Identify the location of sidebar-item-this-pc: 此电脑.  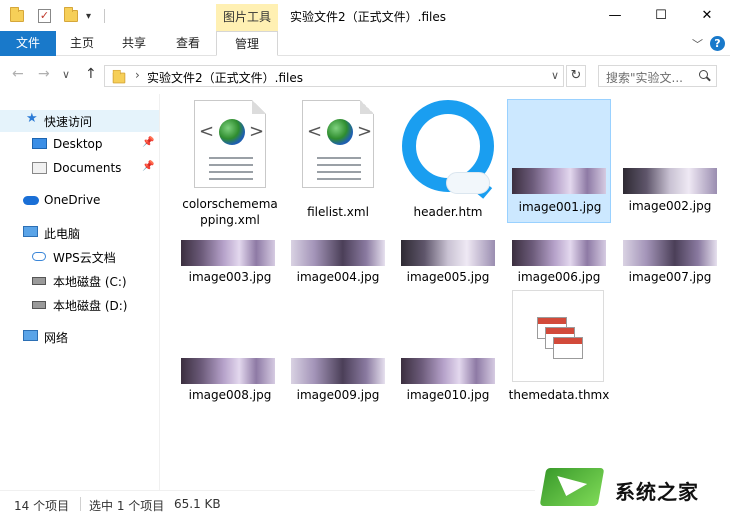
(79, 233).